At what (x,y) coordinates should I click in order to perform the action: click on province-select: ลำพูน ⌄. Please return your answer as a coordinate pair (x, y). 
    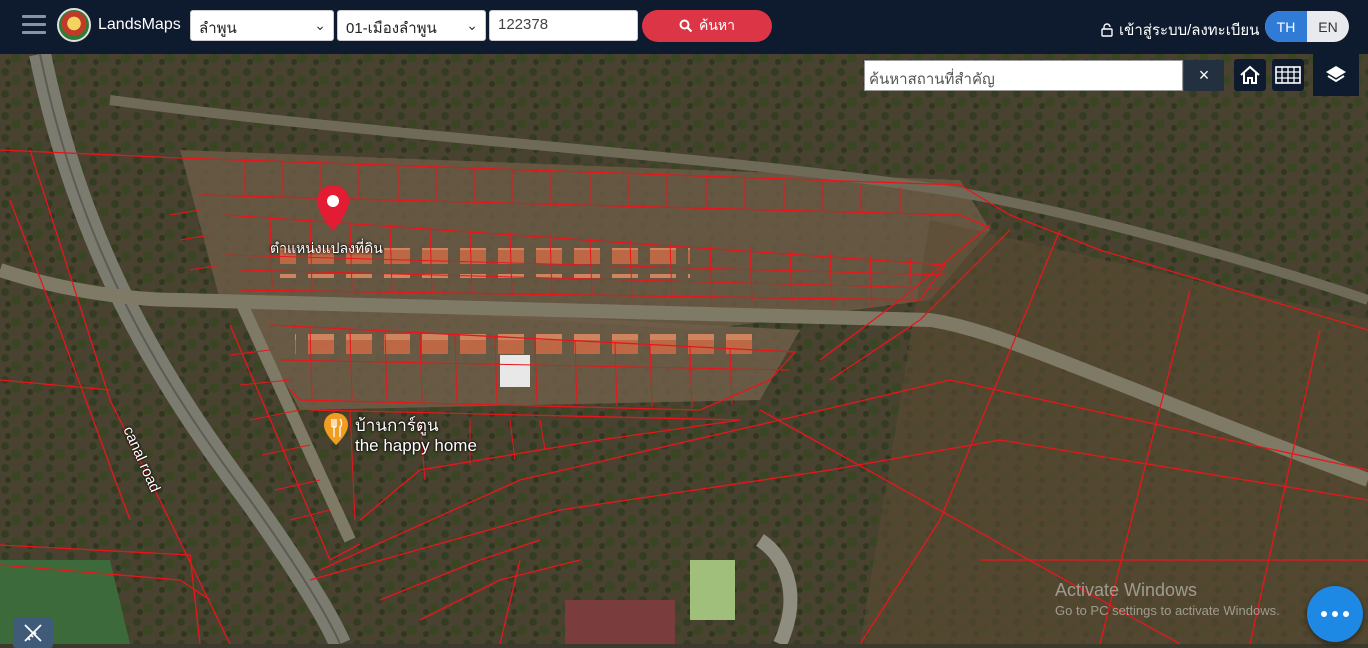
    Looking at the image, I should click on (262, 25).